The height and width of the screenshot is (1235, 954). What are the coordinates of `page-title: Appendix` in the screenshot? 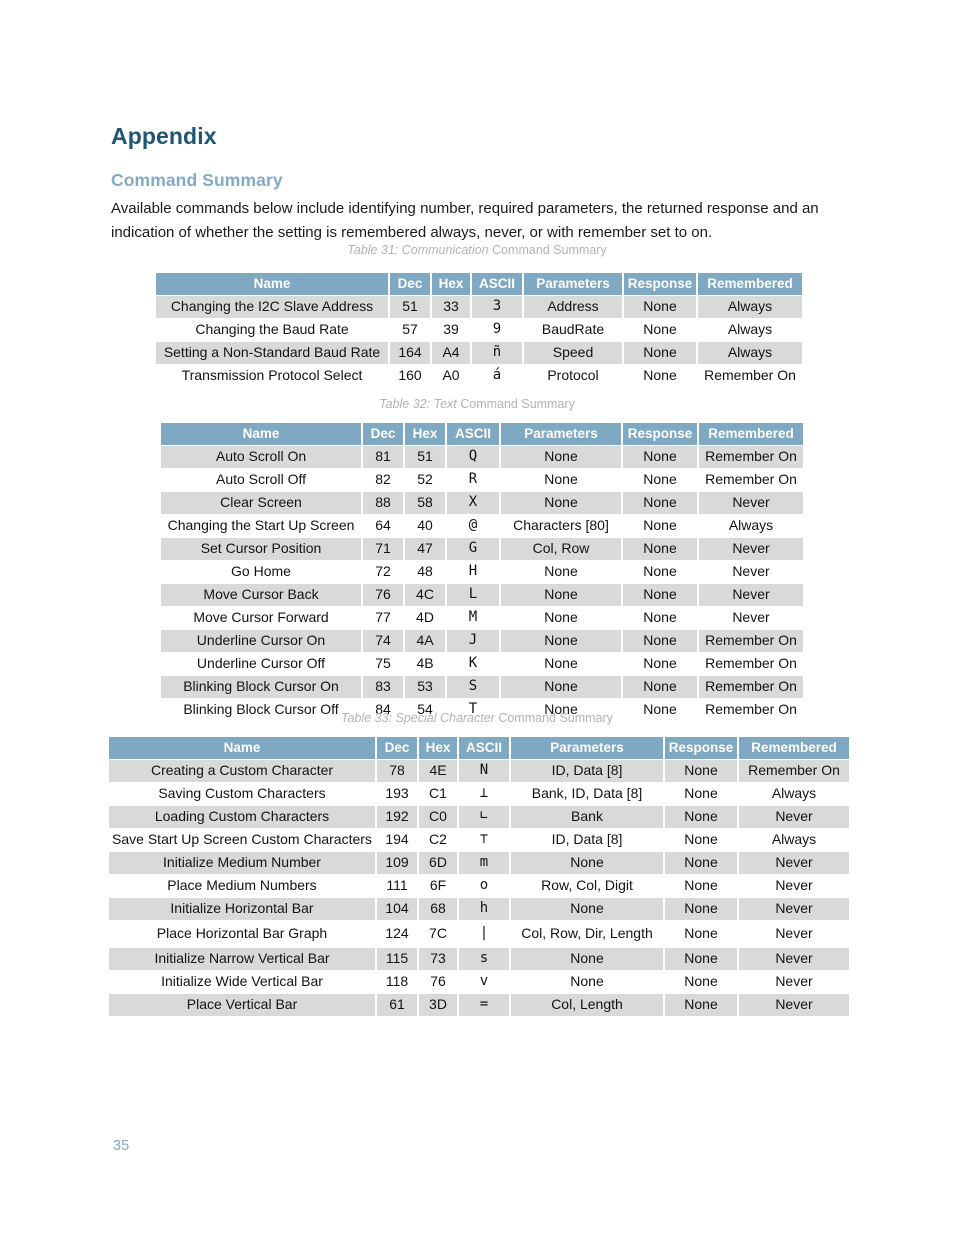 It's located at (164, 136).